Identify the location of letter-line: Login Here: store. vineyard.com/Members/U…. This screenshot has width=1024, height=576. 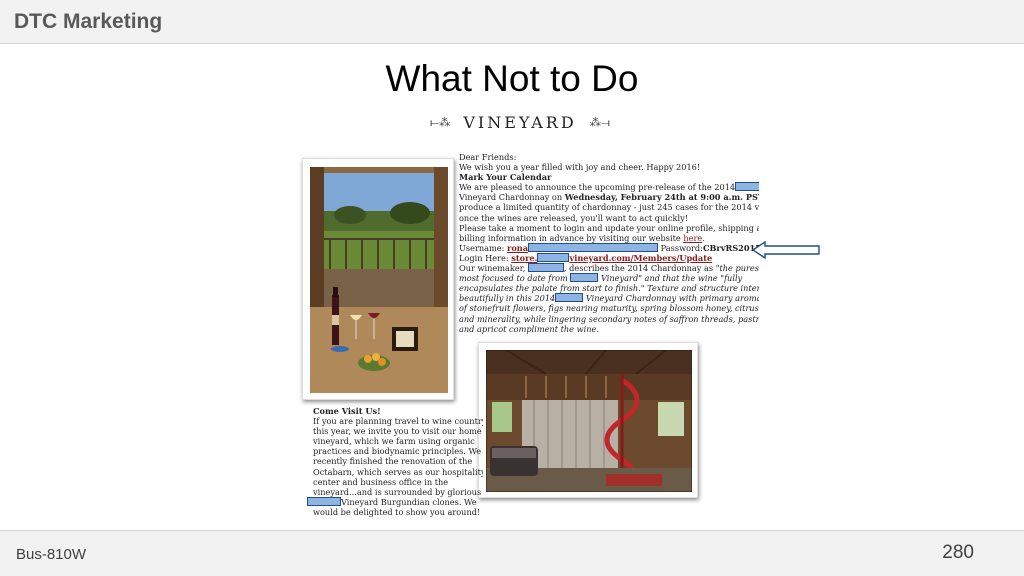
(609, 257).